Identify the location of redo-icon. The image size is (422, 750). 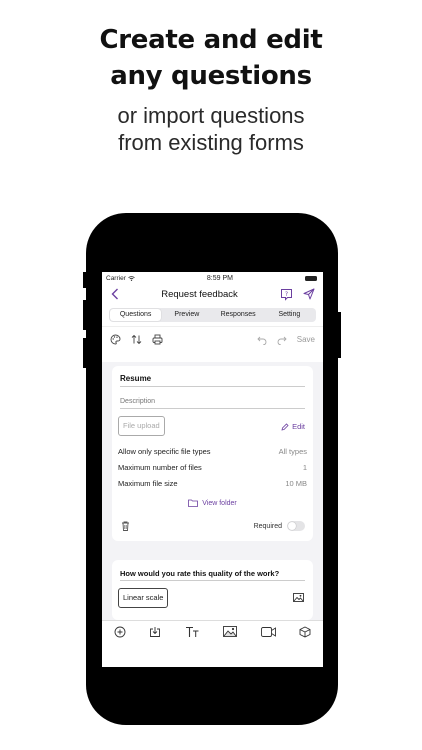
(282, 340).